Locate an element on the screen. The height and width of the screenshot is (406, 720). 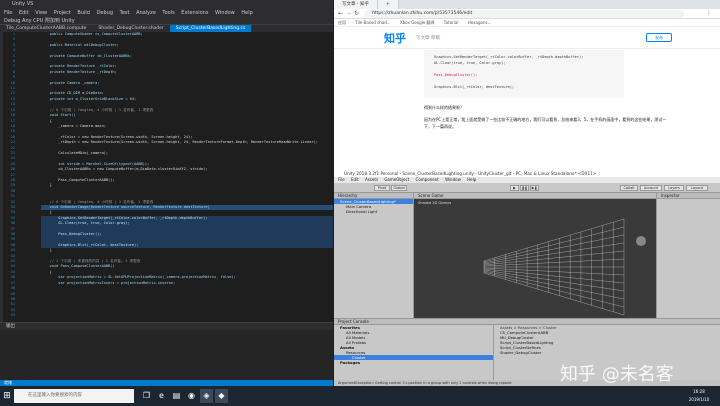
collab-button: Collab is located at coordinates (629, 188).